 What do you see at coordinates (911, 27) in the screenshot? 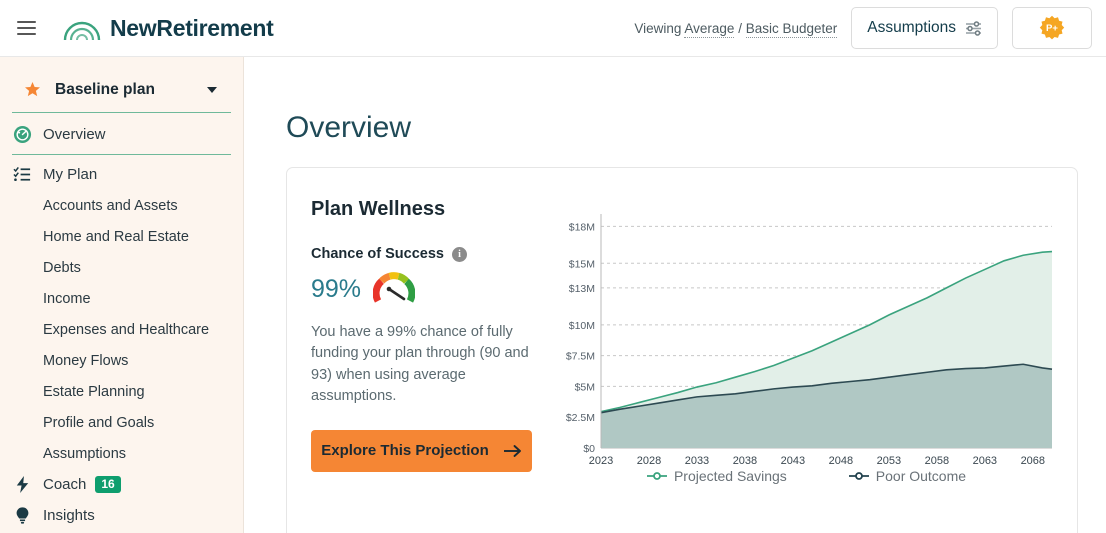
I see `assumptions-button-label: Assumptions` at bounding box center [911, 27].